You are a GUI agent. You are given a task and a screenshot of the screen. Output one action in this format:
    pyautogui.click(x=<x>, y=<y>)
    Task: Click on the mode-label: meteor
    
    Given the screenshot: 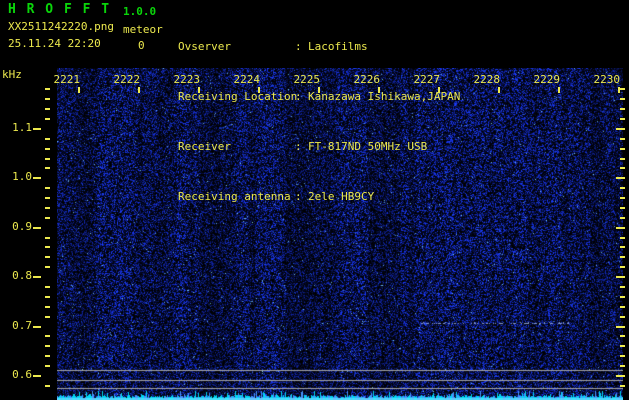 What is the action you would take?
    pyautogui.click(x=143, y=29)
    